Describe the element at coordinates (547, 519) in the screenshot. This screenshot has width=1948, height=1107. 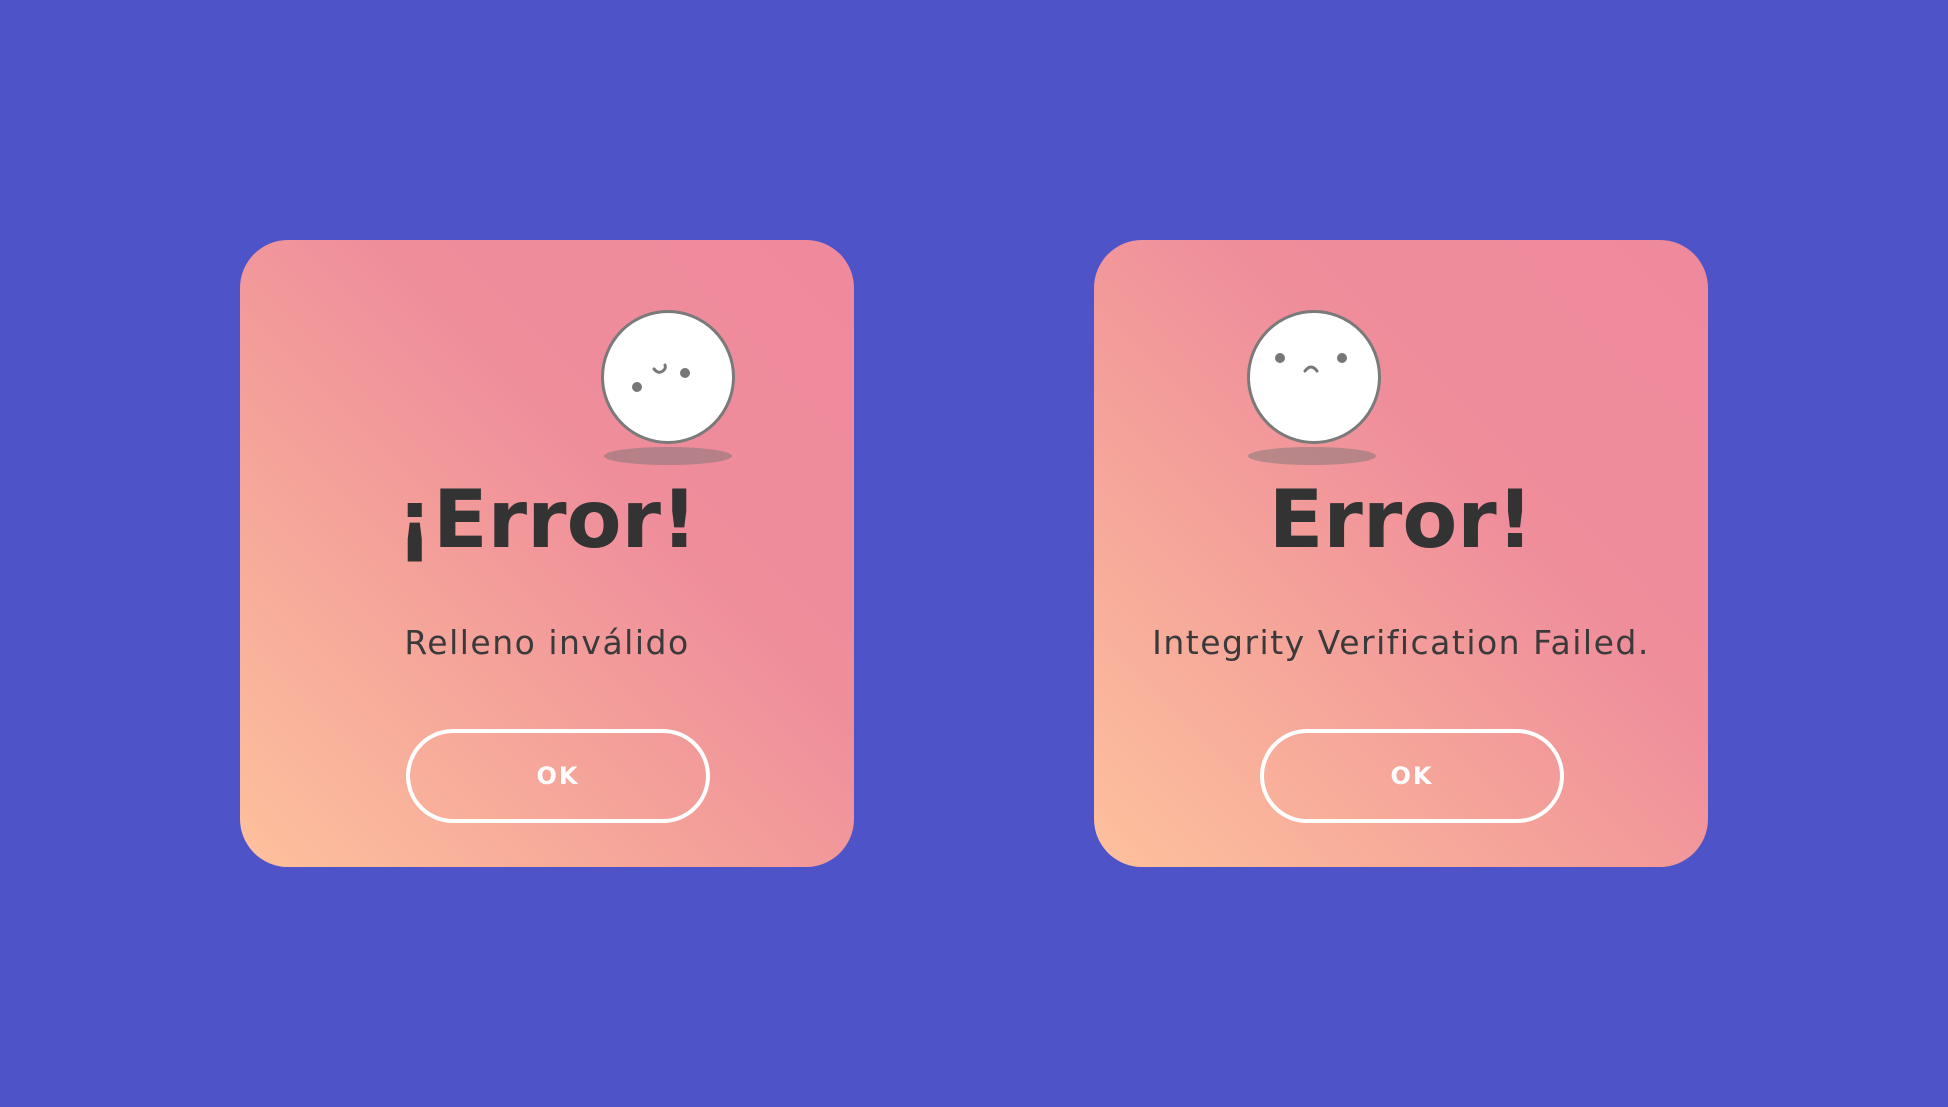
I see `dialog-title: ¡Error!` at that location.